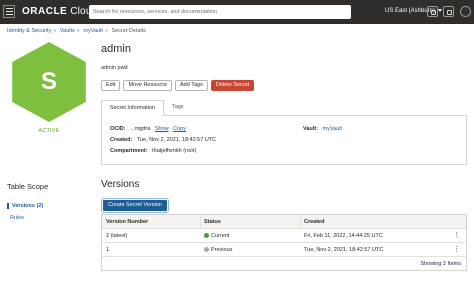 Image resolution: width=474 pixels, height=286 pixels. I want to click on menu-icon, so click(9, 11).